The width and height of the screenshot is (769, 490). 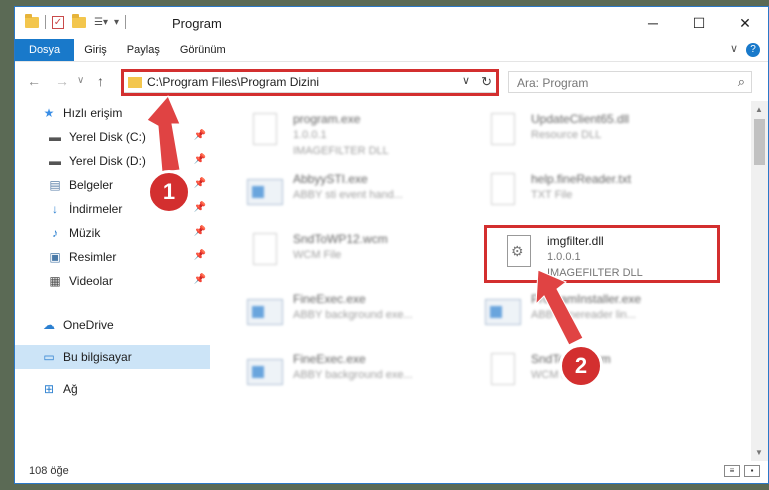 I want to click on minimize-button: ─, so click(x=653, y=23).